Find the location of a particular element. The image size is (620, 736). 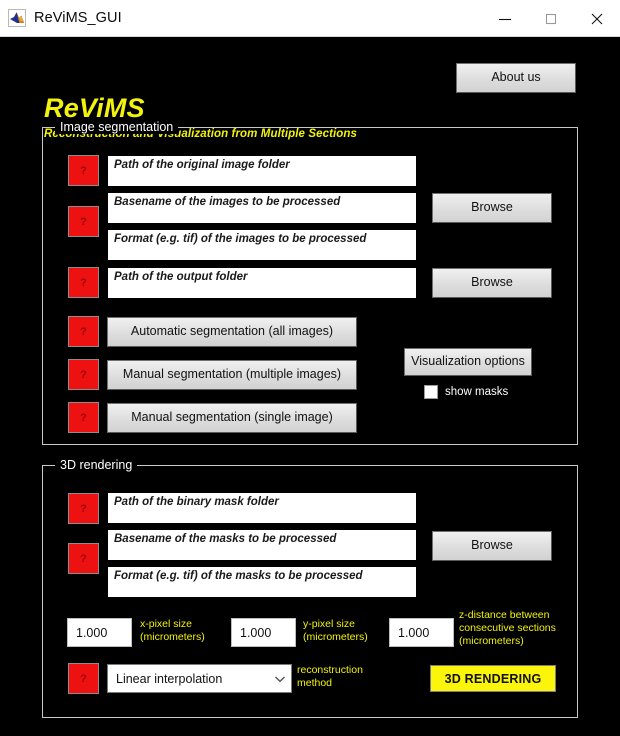

help-button-original-folder: ? is located at coordinates (83, 170).